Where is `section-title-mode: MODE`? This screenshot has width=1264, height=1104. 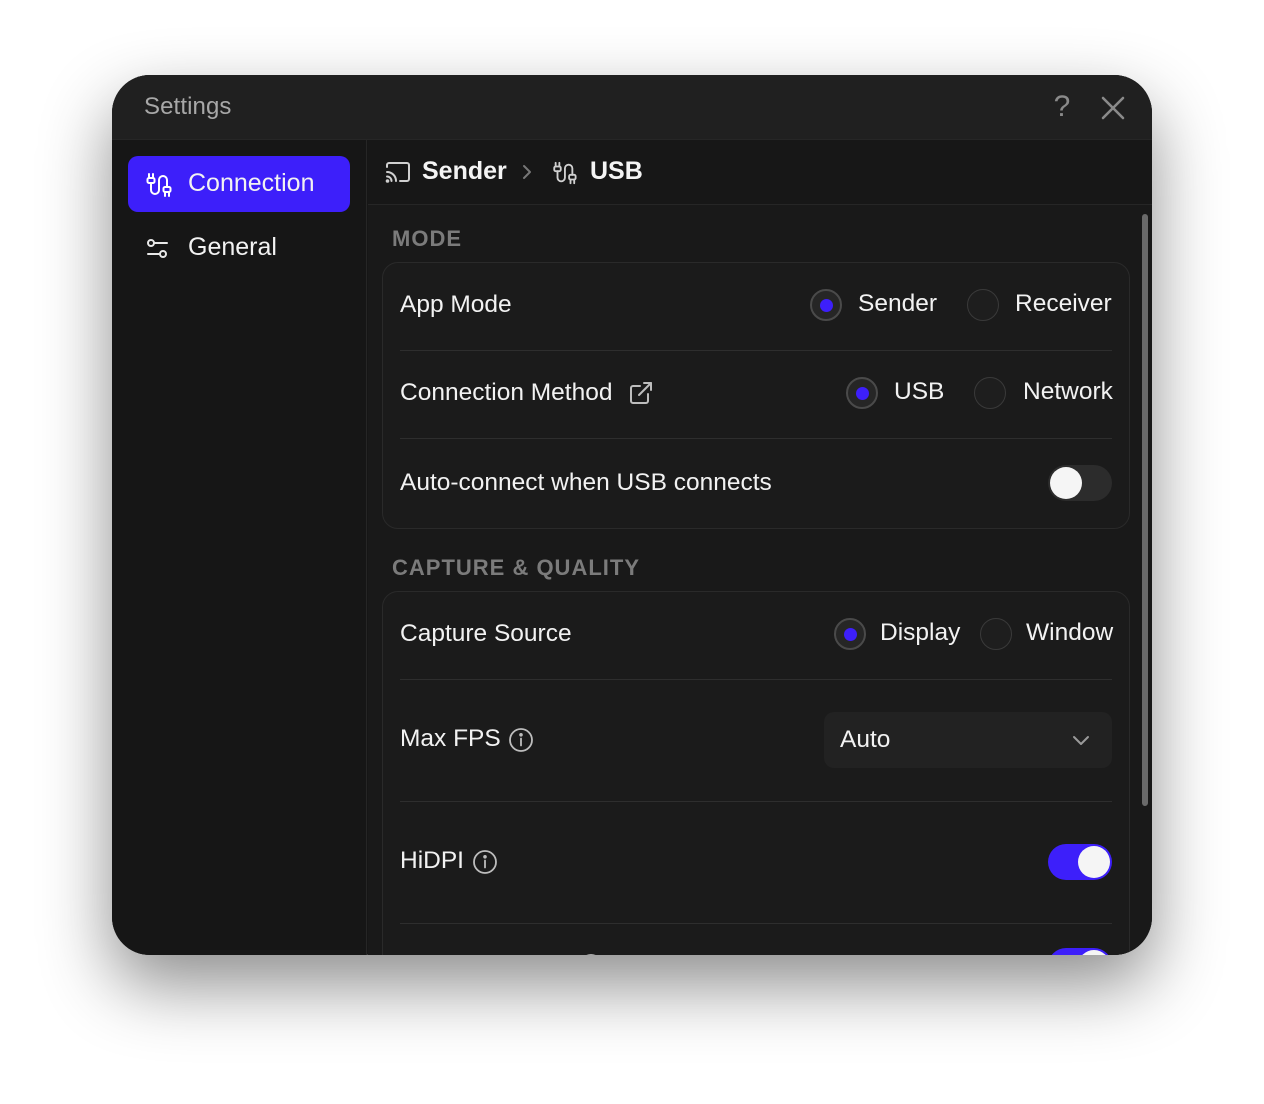
section-title-mode: MODE is located at coordinates (427, 238).